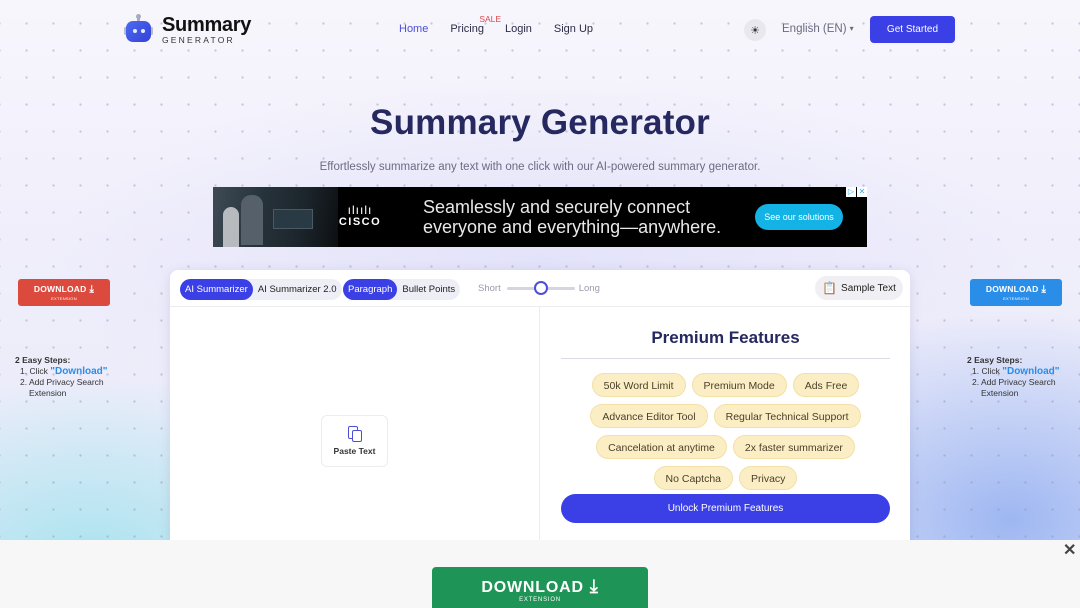 The width and height of the screenshot is (1080, 608). What do you see at coordinates (826, 384) in the screenshot?
I see `feature-chip: Ads Free` at bounding box center [826, 384].